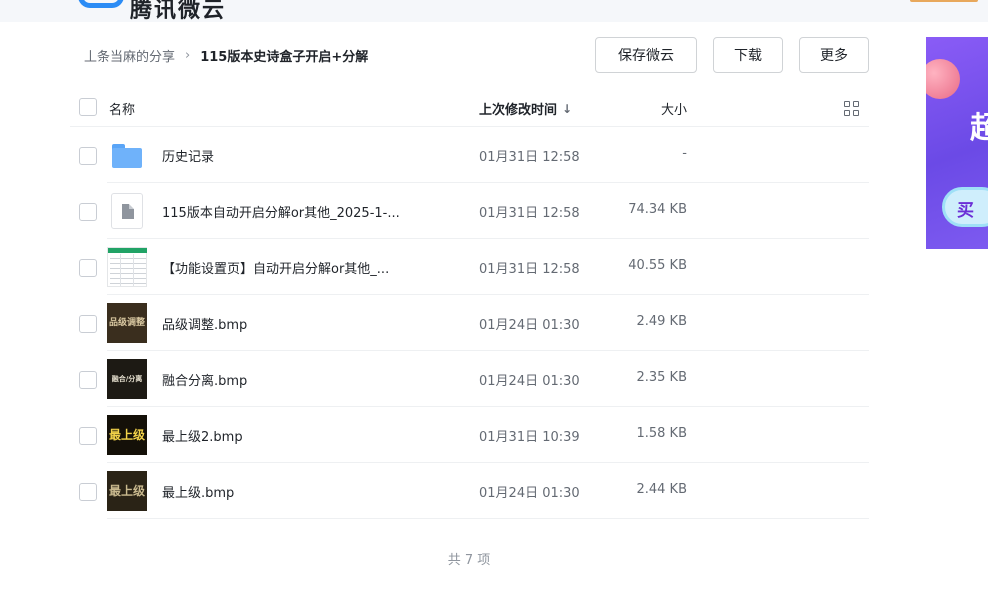 Image resolution: width=988 pixels, height=610 pixels. What do you see at coordinates (204, 323) in the screenshot?
I see `file-name: 品级调整.bmp` at bounding box center [204, 323].